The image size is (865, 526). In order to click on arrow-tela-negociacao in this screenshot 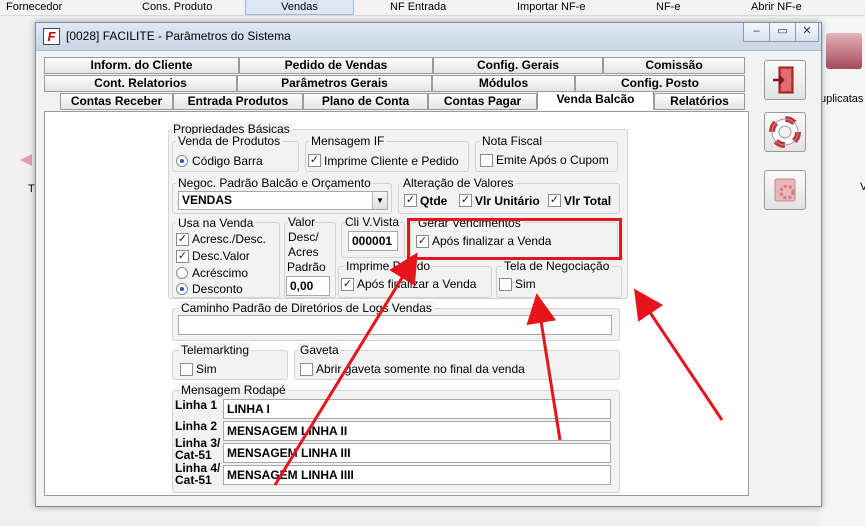, I will do `click(678, 354)`.